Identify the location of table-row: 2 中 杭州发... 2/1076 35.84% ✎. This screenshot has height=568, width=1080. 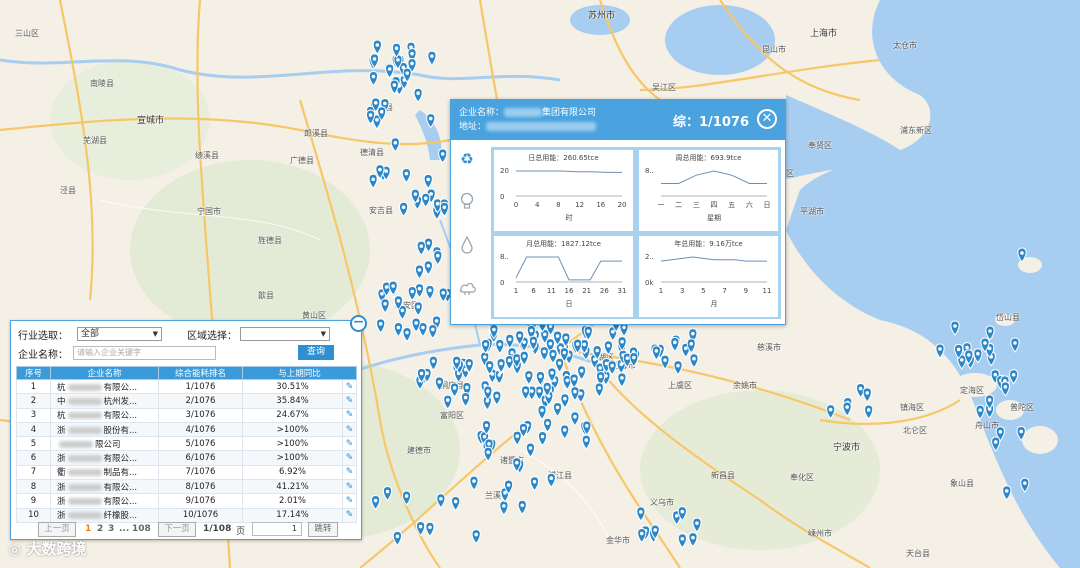
(186, 401).